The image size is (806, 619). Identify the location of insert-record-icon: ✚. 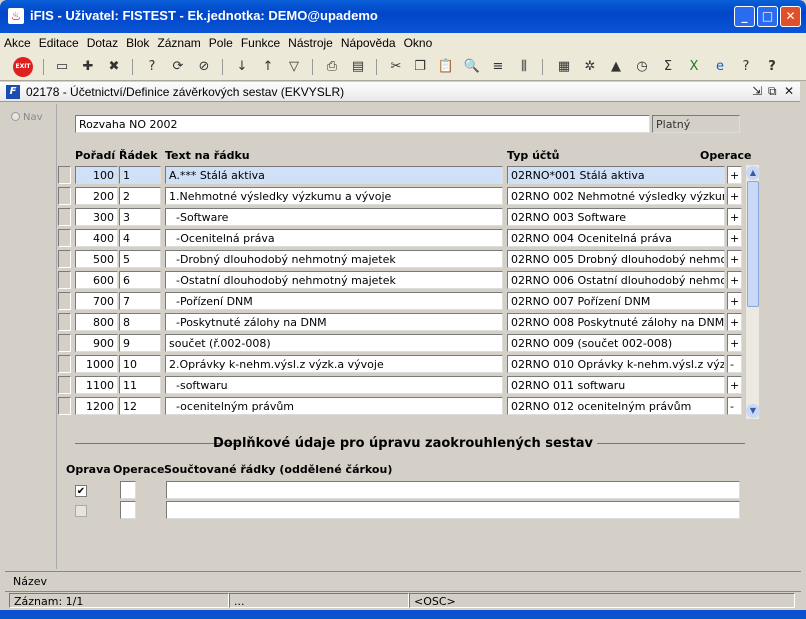
(88, 67).